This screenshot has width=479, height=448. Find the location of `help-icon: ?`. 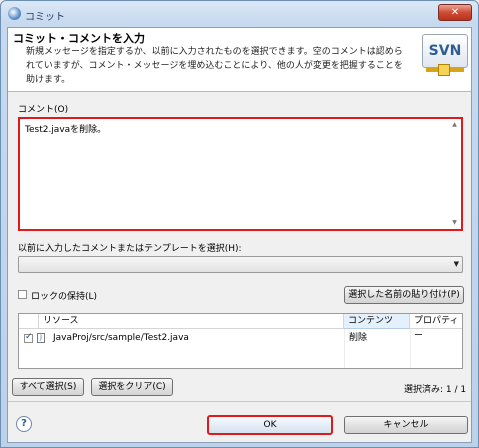

help-icon: ? is located at coordinates (24, 424).